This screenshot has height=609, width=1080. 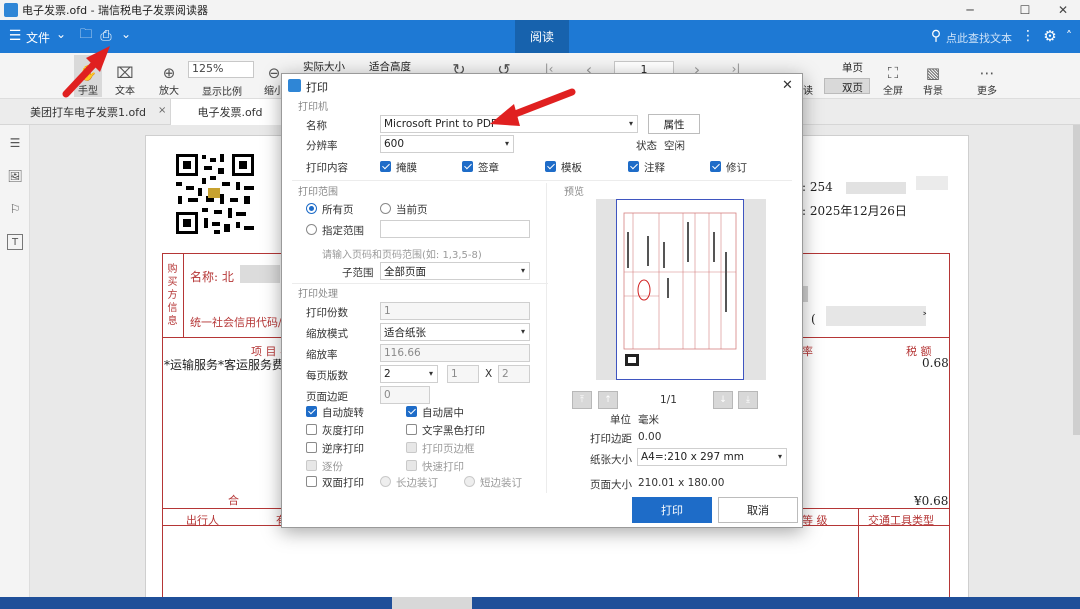 I want to click on scale-mode-value: 适合纸张, so click(x=405, y=332).